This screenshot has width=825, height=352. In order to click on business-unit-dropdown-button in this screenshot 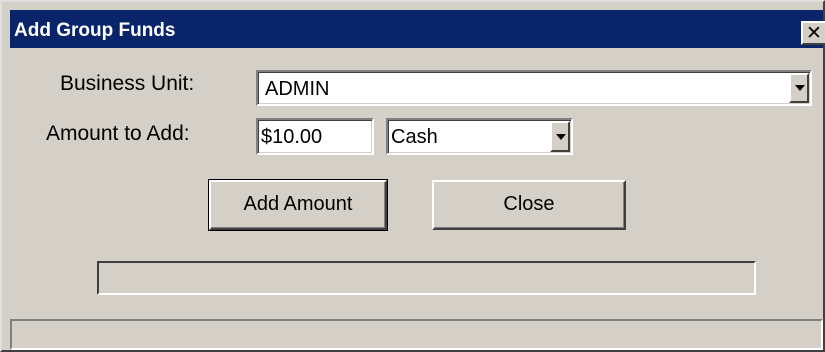, I will do `click(799, 88)`.